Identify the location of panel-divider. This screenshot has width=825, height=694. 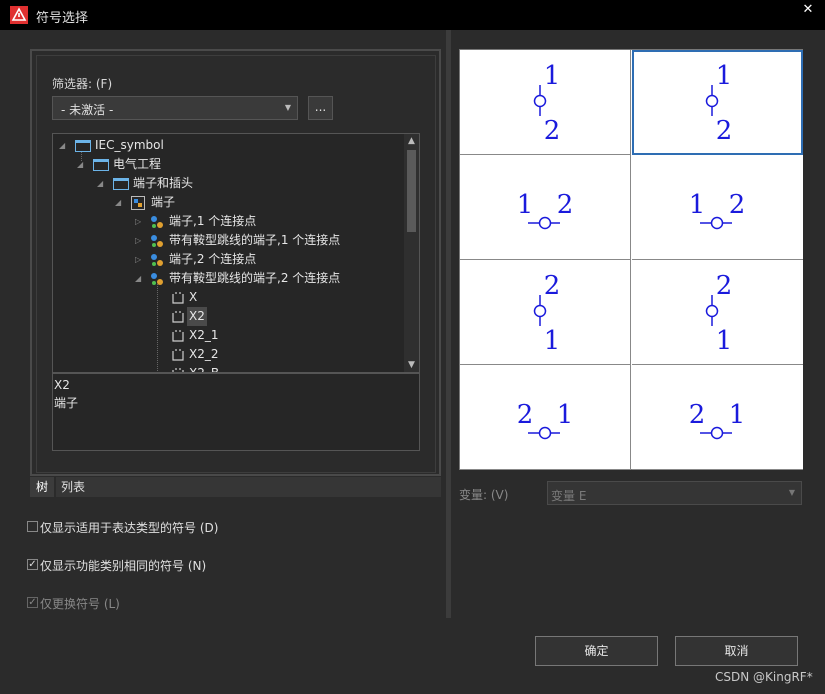
(448, 324).